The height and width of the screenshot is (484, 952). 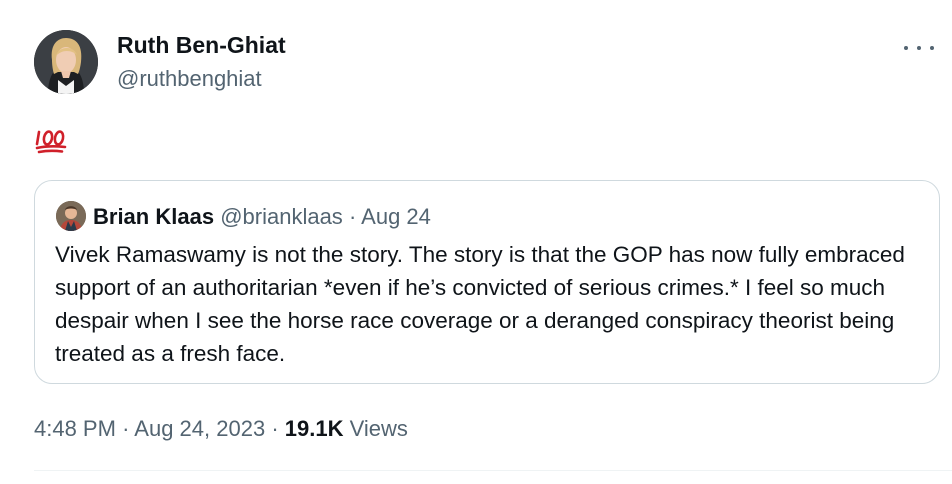 I want to click on author-avatar, so click(x=66, y=62).